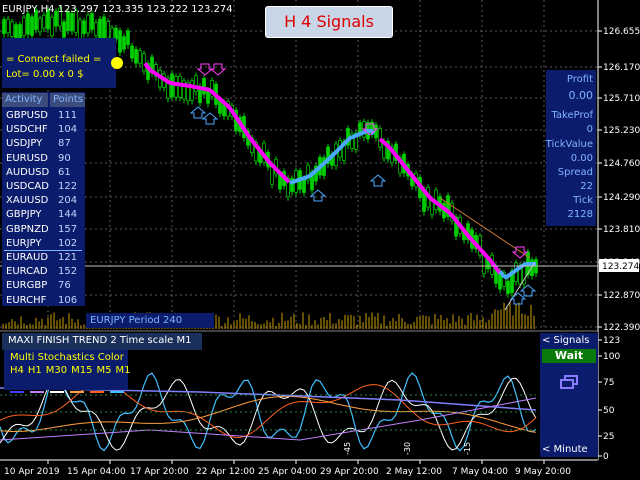 The height and width of the screenshot is (480, 640). Describe the element at coordinates (68, 257) in the screenshot. I see `symbol-points: 121` at that location.